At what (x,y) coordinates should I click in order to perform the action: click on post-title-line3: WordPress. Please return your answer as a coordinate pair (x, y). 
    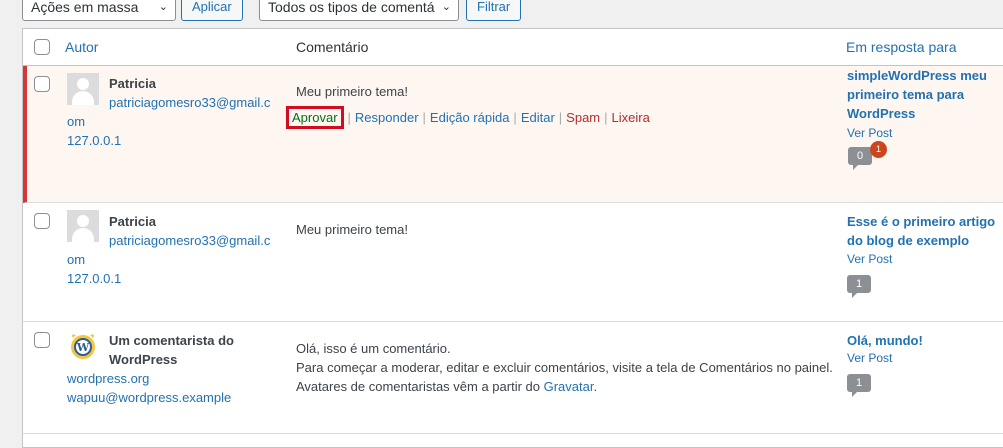
    Looking at the image, I should click on (922, 113).